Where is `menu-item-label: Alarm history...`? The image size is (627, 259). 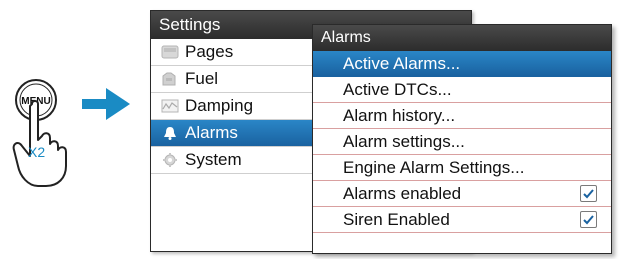 menu-item-label: Alarm history... is located at coordinates (399, 115).